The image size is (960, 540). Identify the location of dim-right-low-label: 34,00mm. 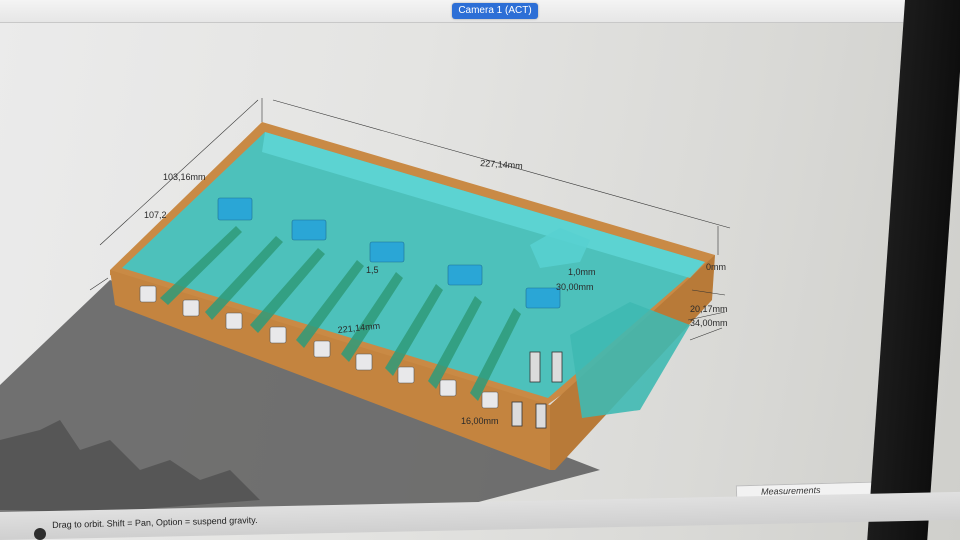
(709, 323).